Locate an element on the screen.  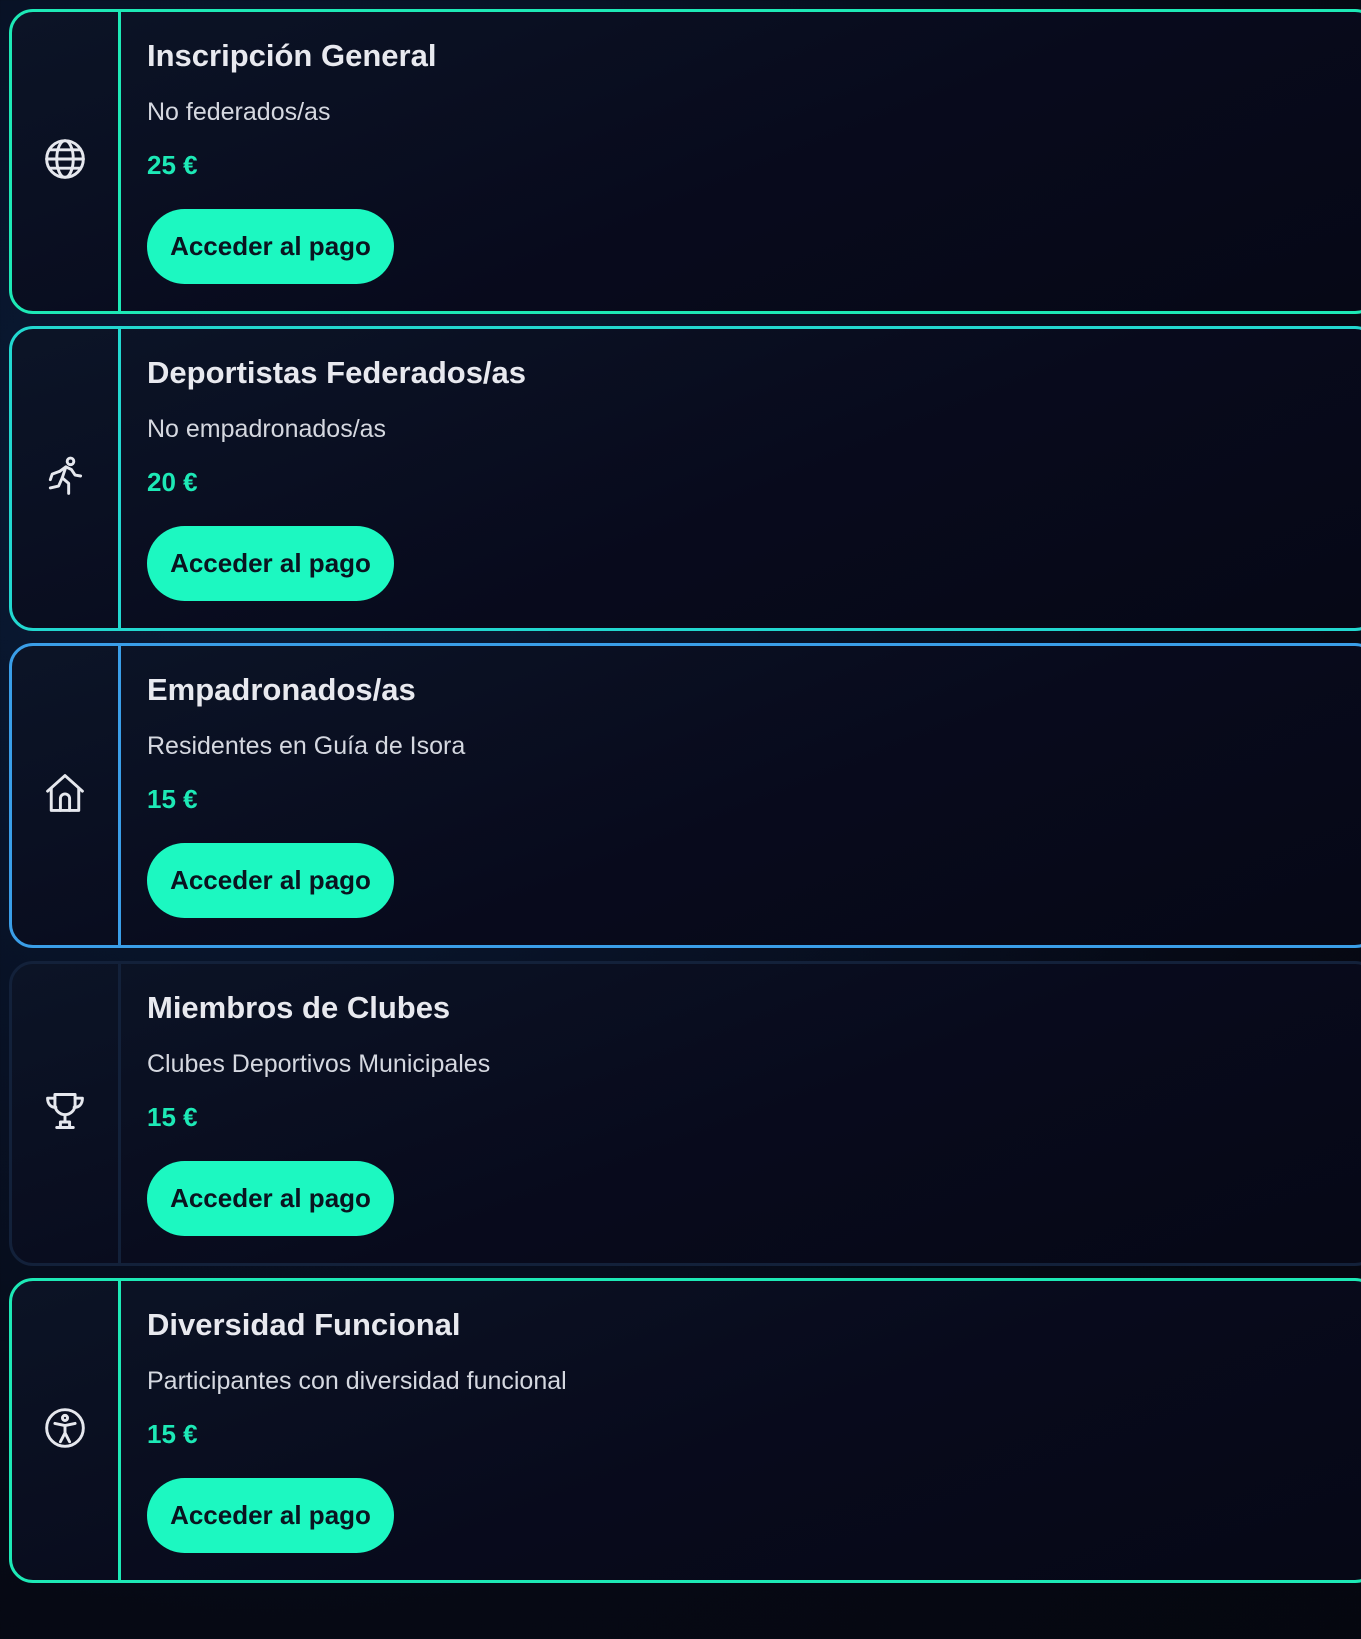
card-subtitle: No empadronados/as is located at coordinates (267, 429).